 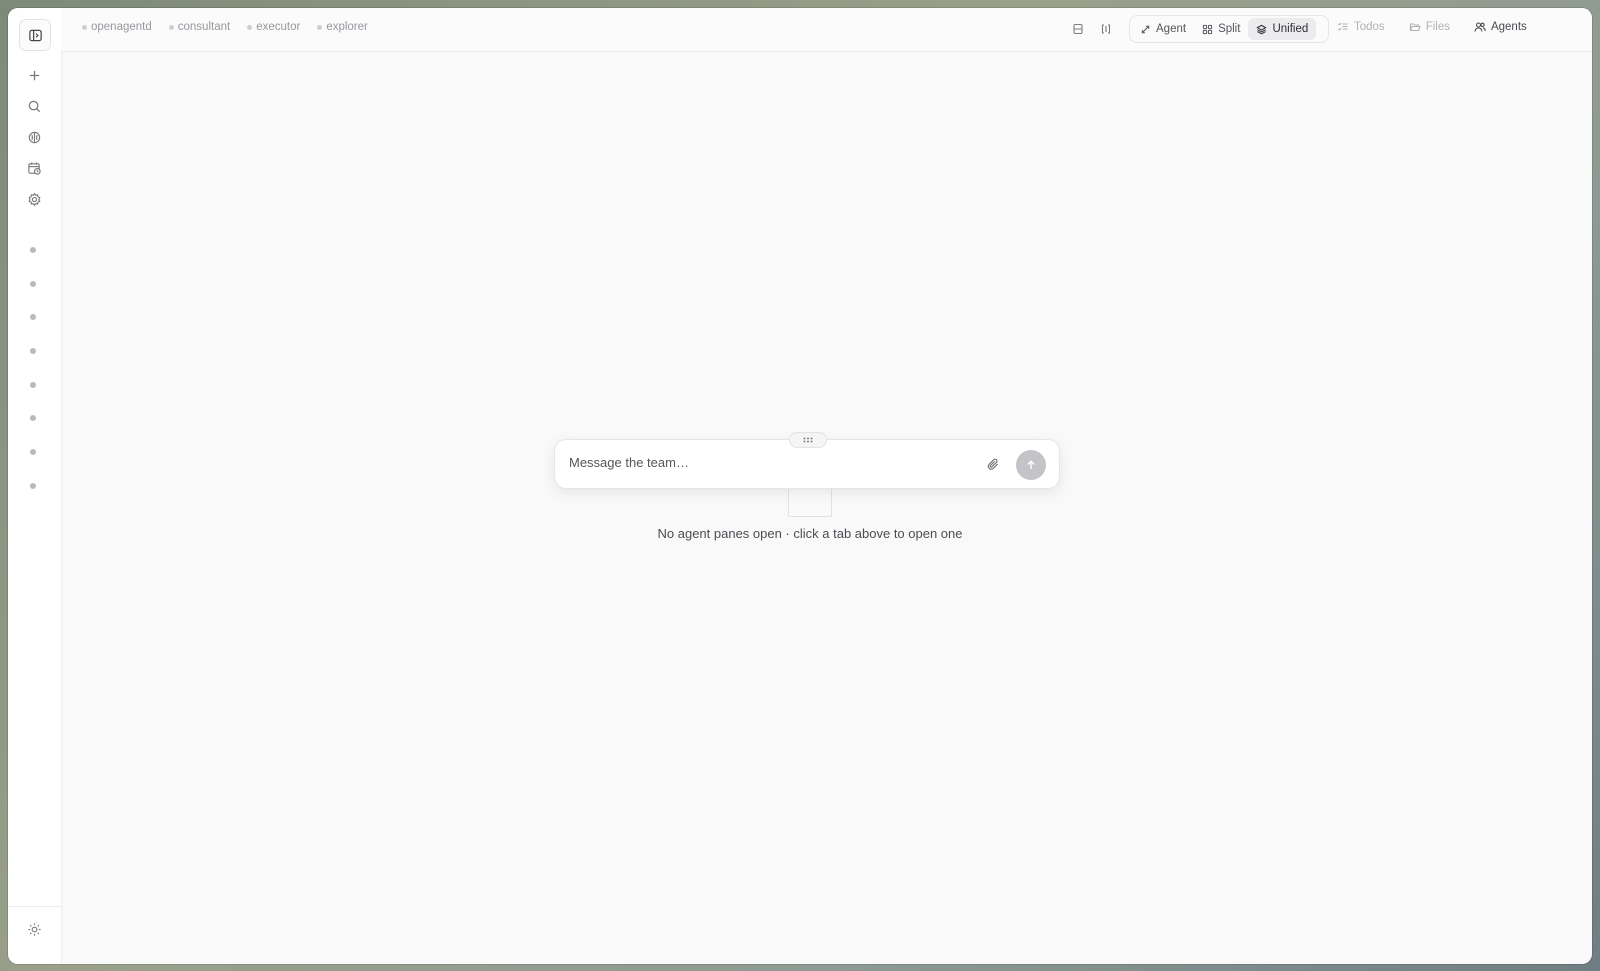 I want to click on left-rail, so click(x=35, y=486).